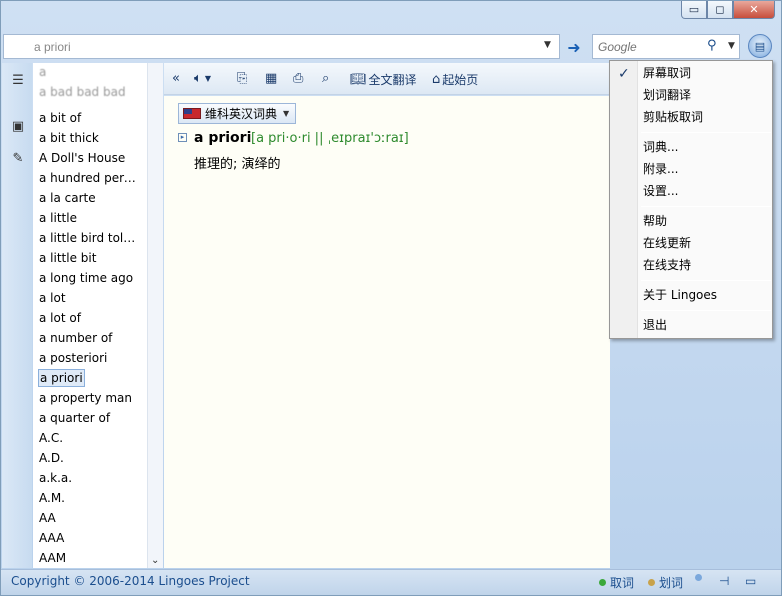  What do you see at coordinates (47, 518) in the screenshot?
I see `list-item: AA` at bounding box center [47, 518].